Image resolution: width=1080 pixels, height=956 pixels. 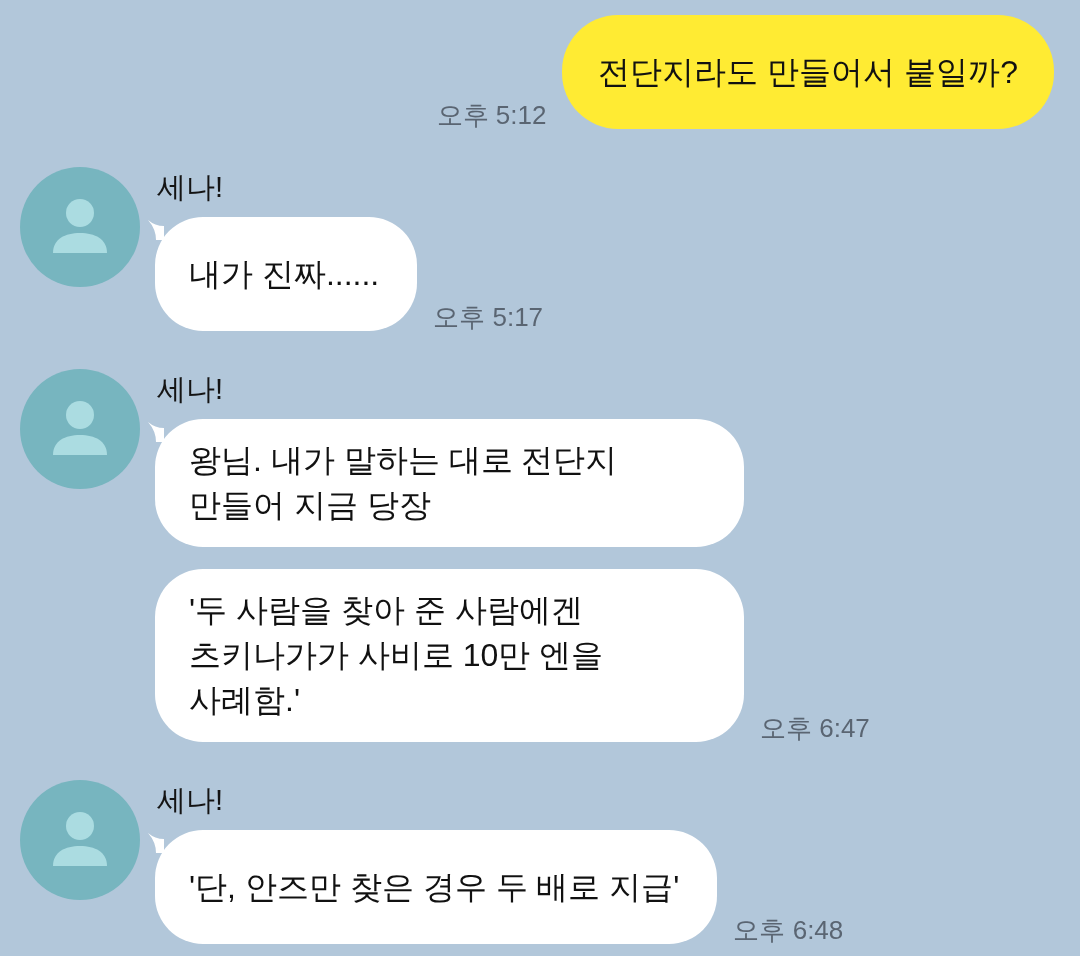 I want to click on message-time: 오후 5:12, so click(x=491, y=115).